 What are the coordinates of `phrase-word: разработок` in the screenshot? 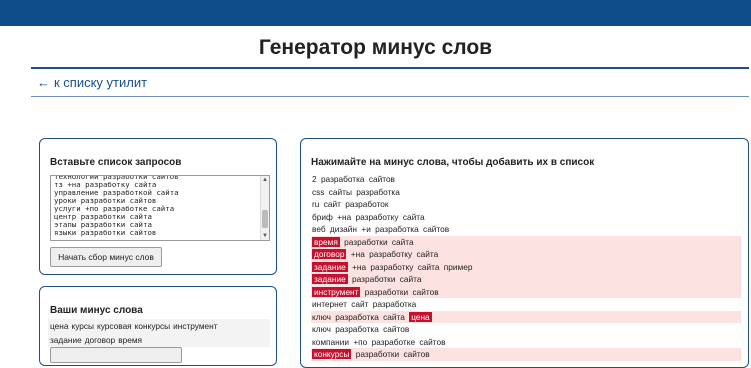 It's located at (366, 204).